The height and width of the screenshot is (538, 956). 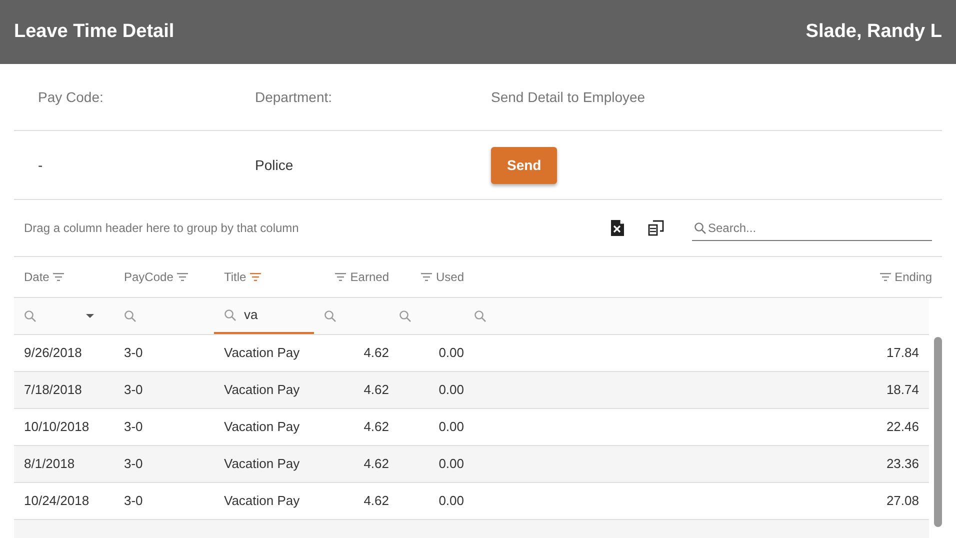 I want to click on table-cell-text: 18.74, so click(x=902, y=390).